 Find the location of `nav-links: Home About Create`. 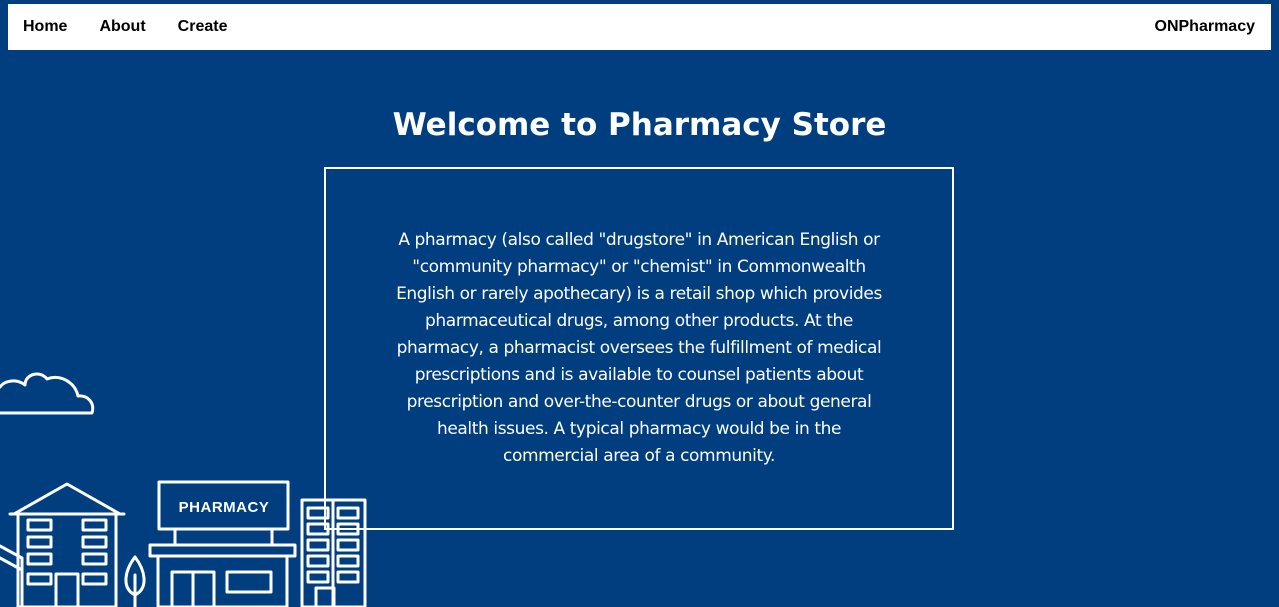

nav-links: Home About Create is located at coordinates (141, 27).